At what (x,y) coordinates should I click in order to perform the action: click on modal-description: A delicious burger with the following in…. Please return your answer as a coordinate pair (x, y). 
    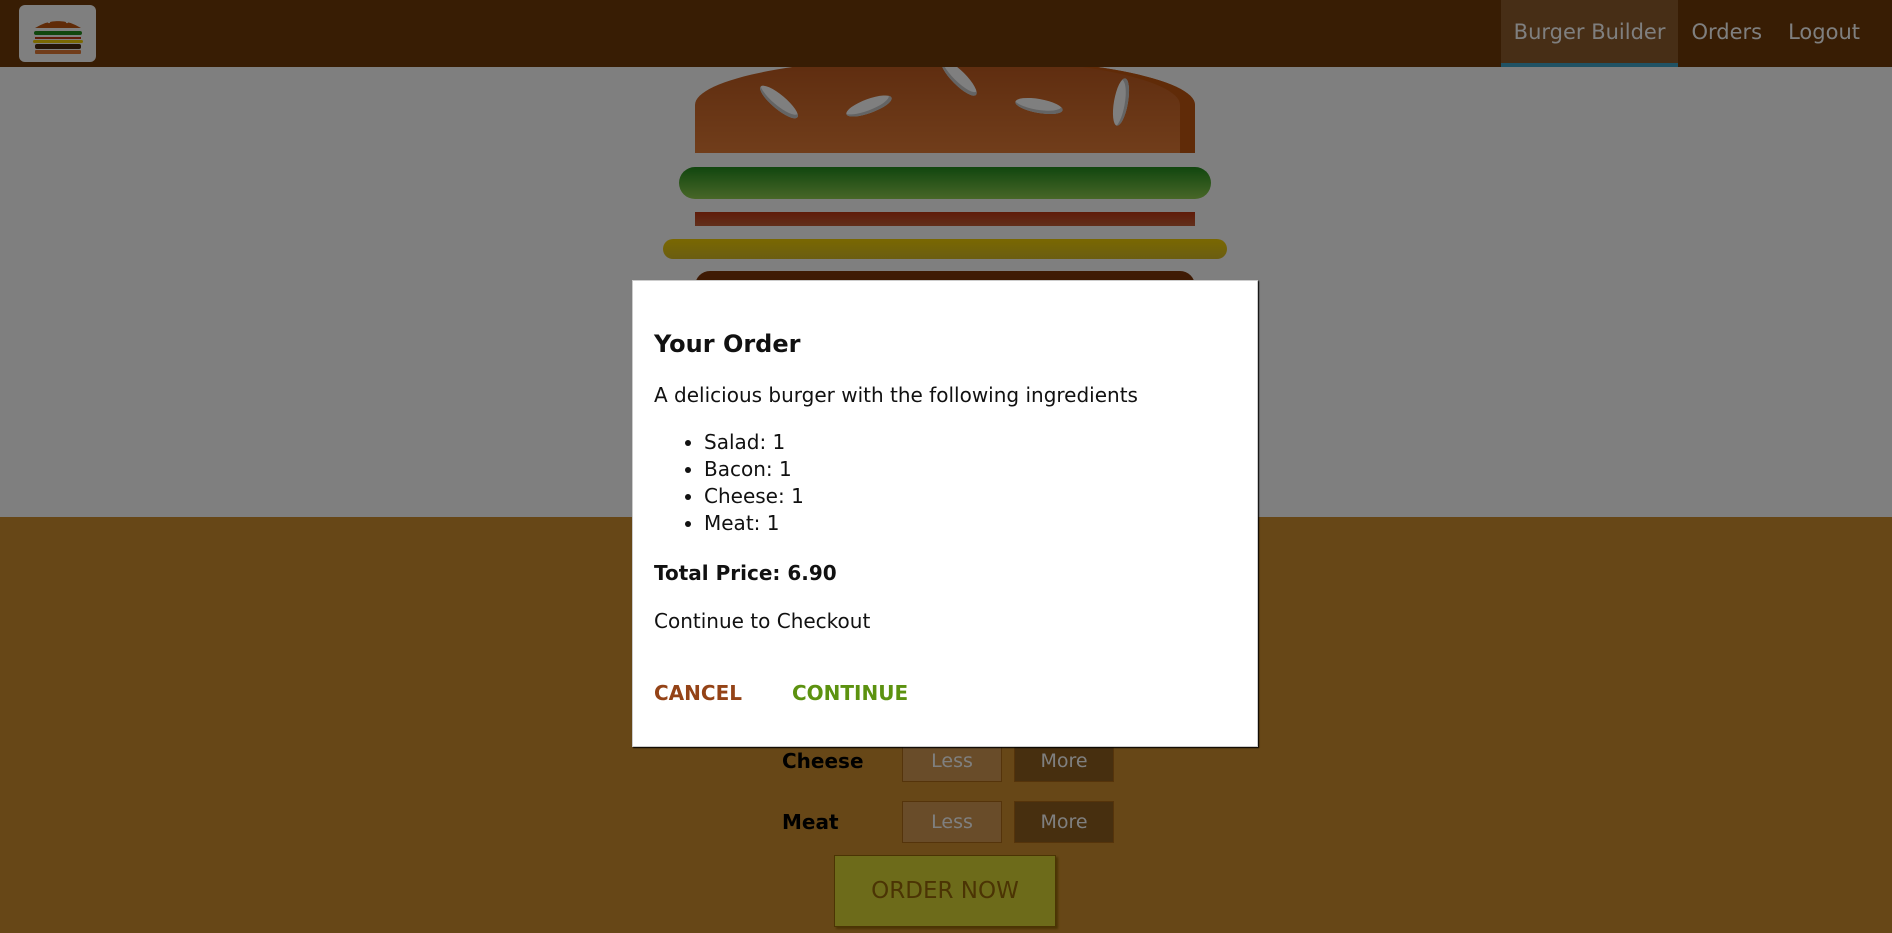
    Looking at the image, I should click on (896, 395).